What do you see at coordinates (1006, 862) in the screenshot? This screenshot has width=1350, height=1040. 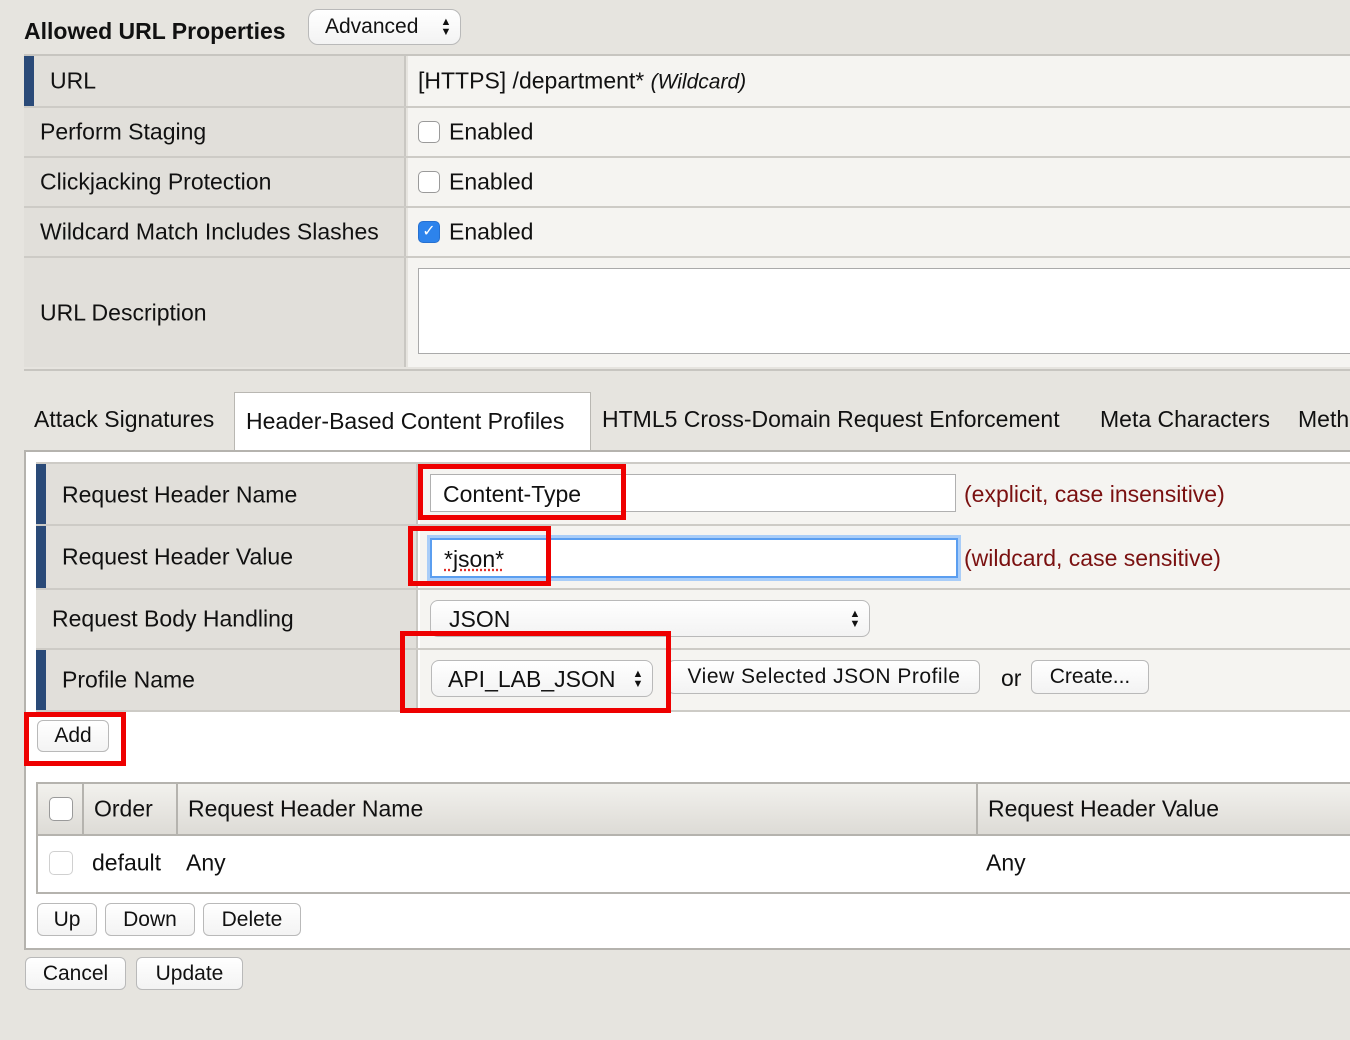 I see `row-header-value: Any` at bounding box center [1006, 862].